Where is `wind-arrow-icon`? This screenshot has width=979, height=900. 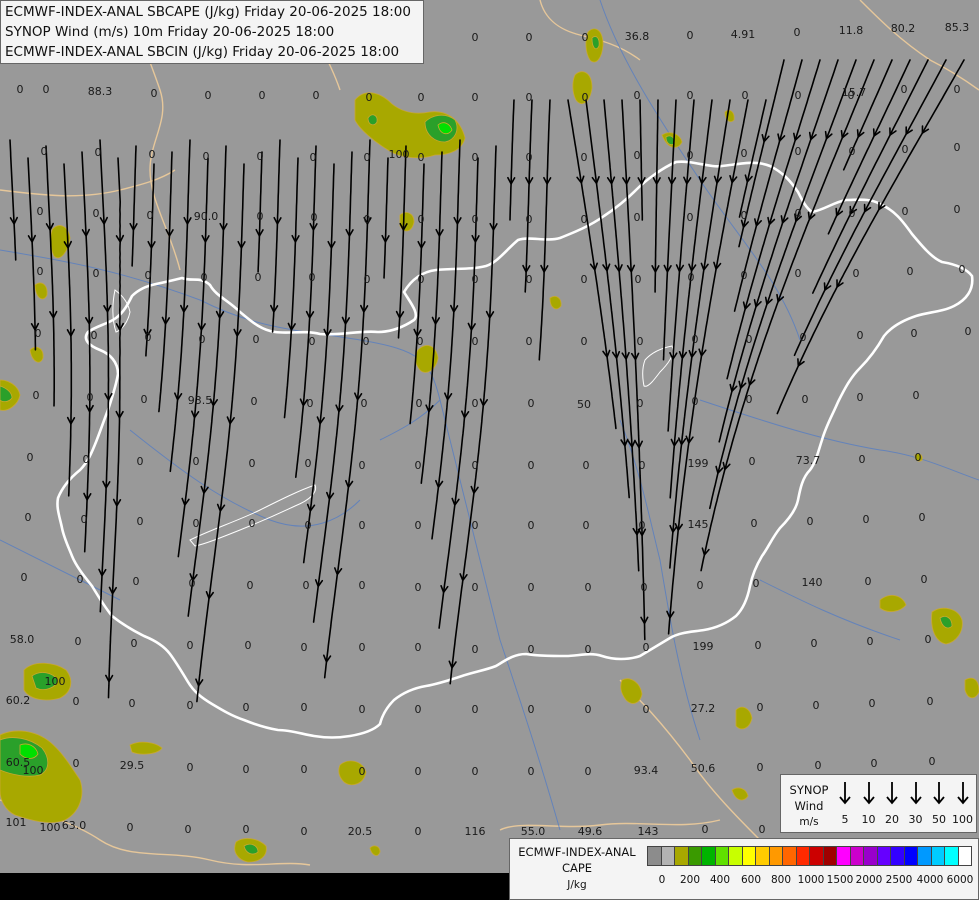 wind-arrow-icon is located at coordinates (939, 795).